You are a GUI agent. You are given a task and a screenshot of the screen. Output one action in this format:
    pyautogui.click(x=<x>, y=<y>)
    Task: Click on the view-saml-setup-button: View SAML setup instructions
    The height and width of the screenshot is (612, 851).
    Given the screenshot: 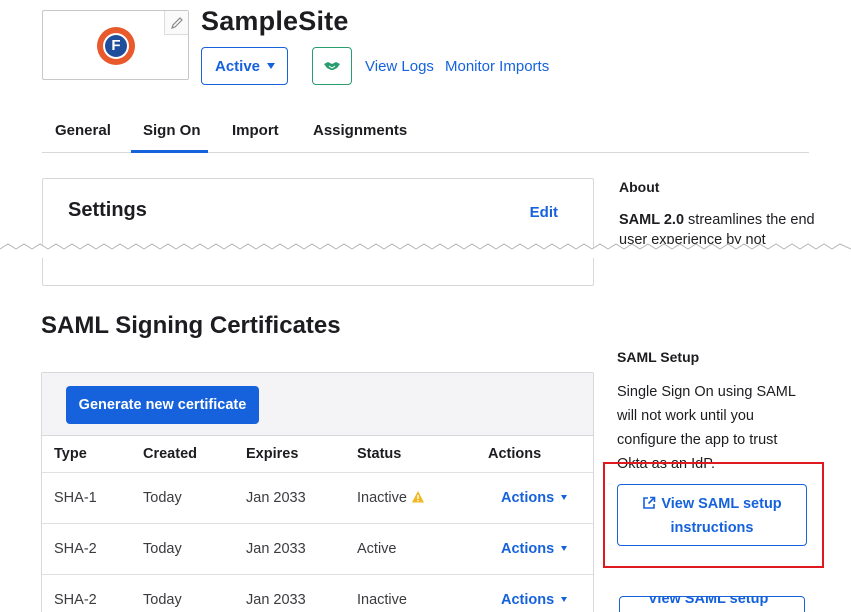 What is the action you would take?
    pyautogui.click(x=712, y=515)
    